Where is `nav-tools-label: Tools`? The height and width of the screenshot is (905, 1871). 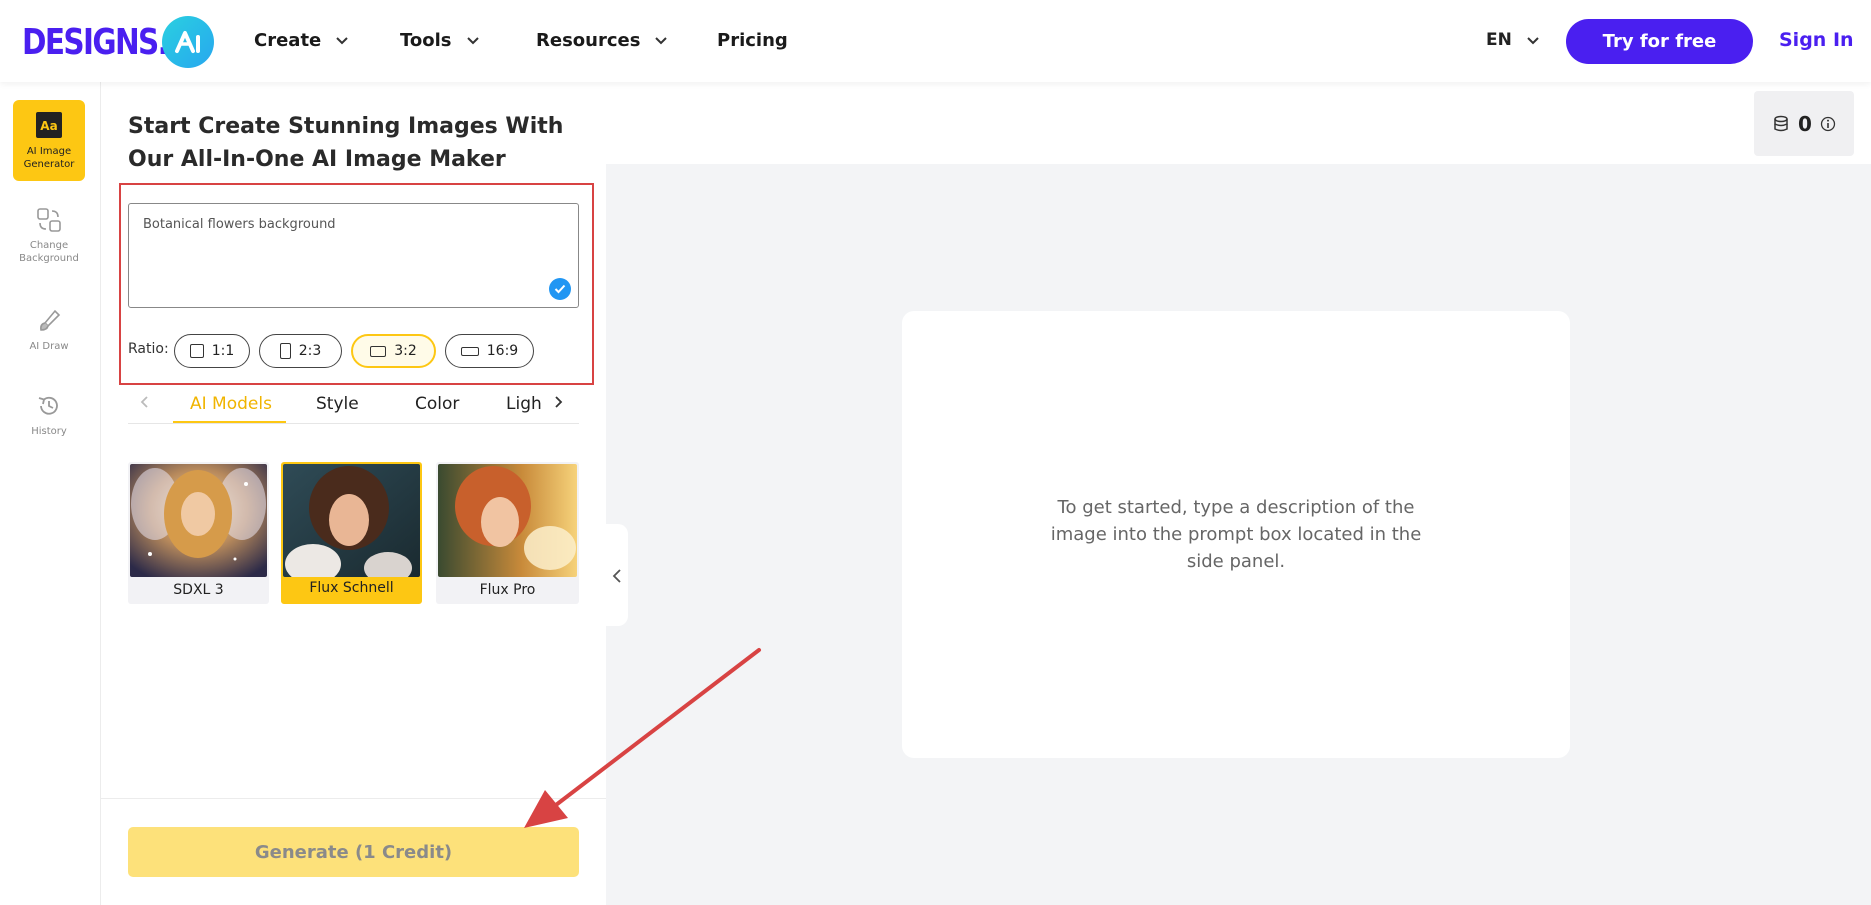 nav-tools-label: Tools is located at coordinates (426, 40).